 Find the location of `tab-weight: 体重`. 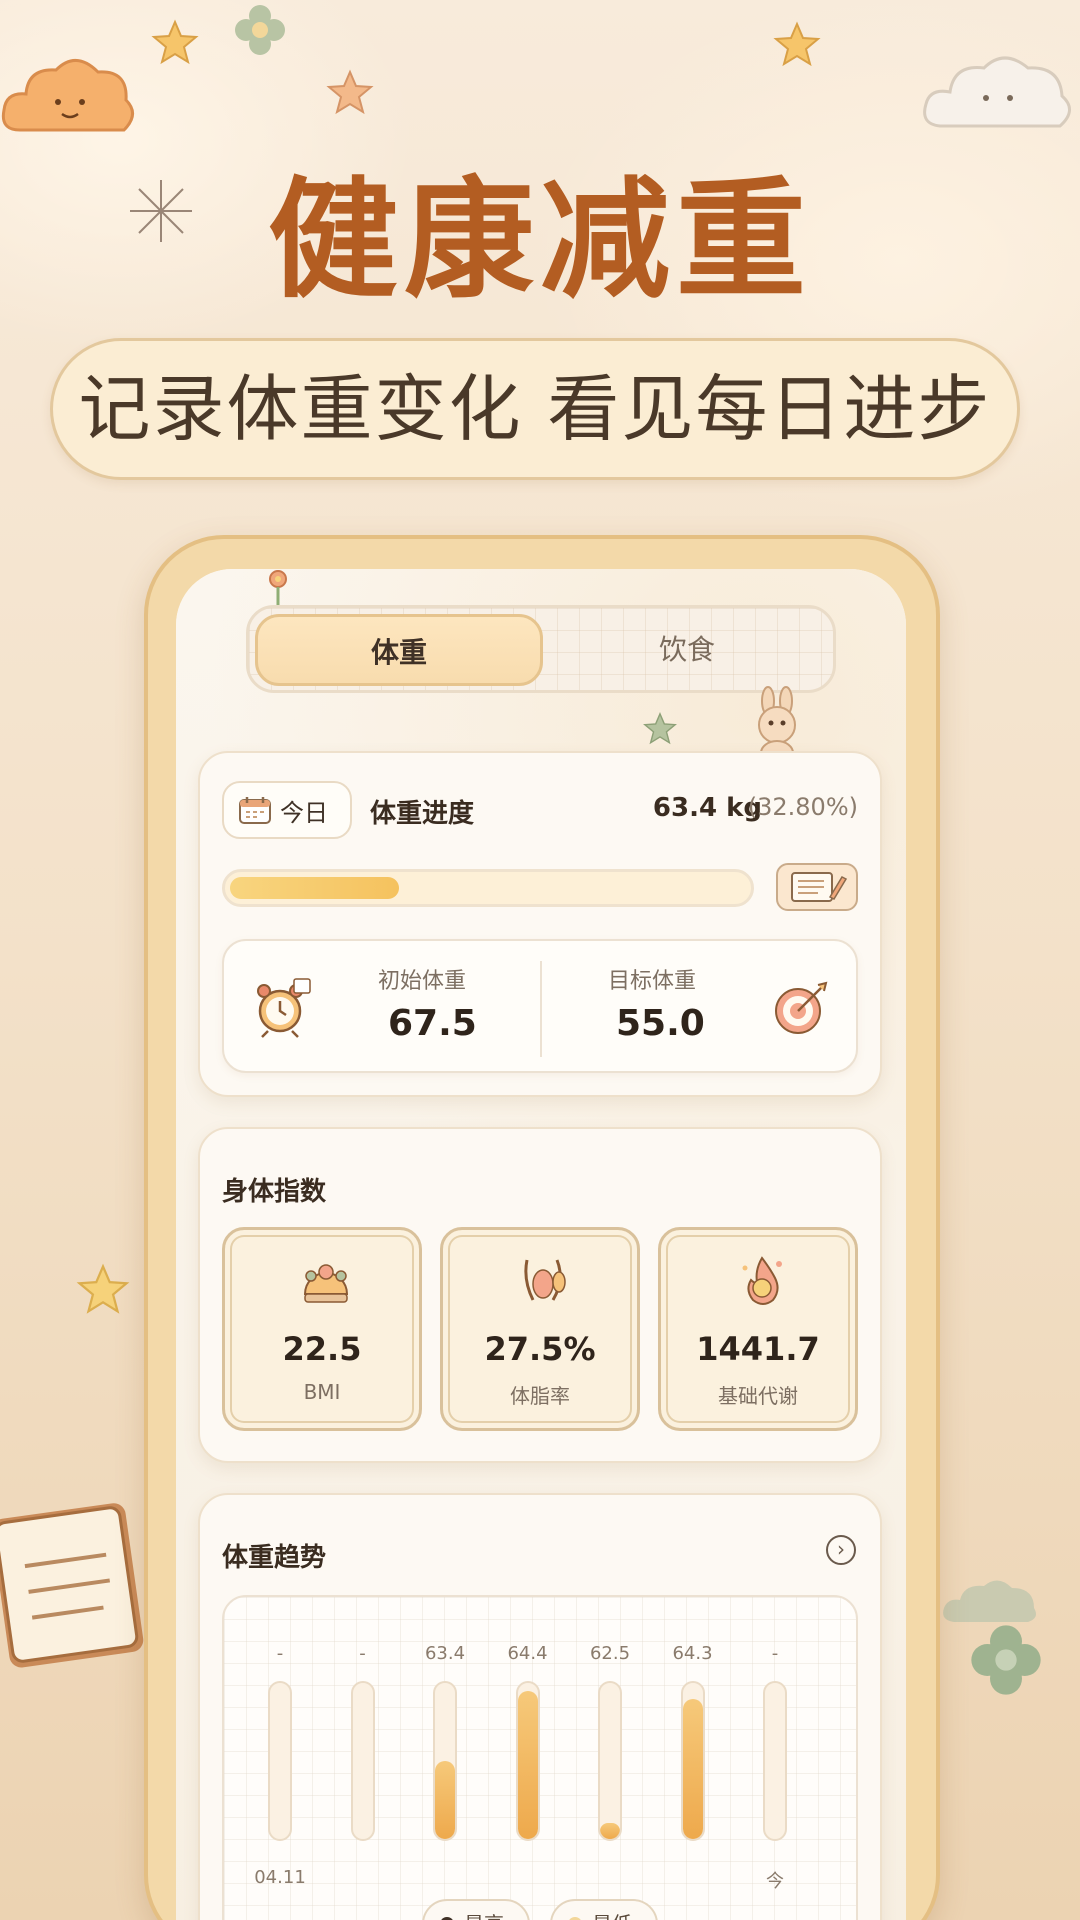

tab-weight: 体重 is located at coordinates (399, 650).